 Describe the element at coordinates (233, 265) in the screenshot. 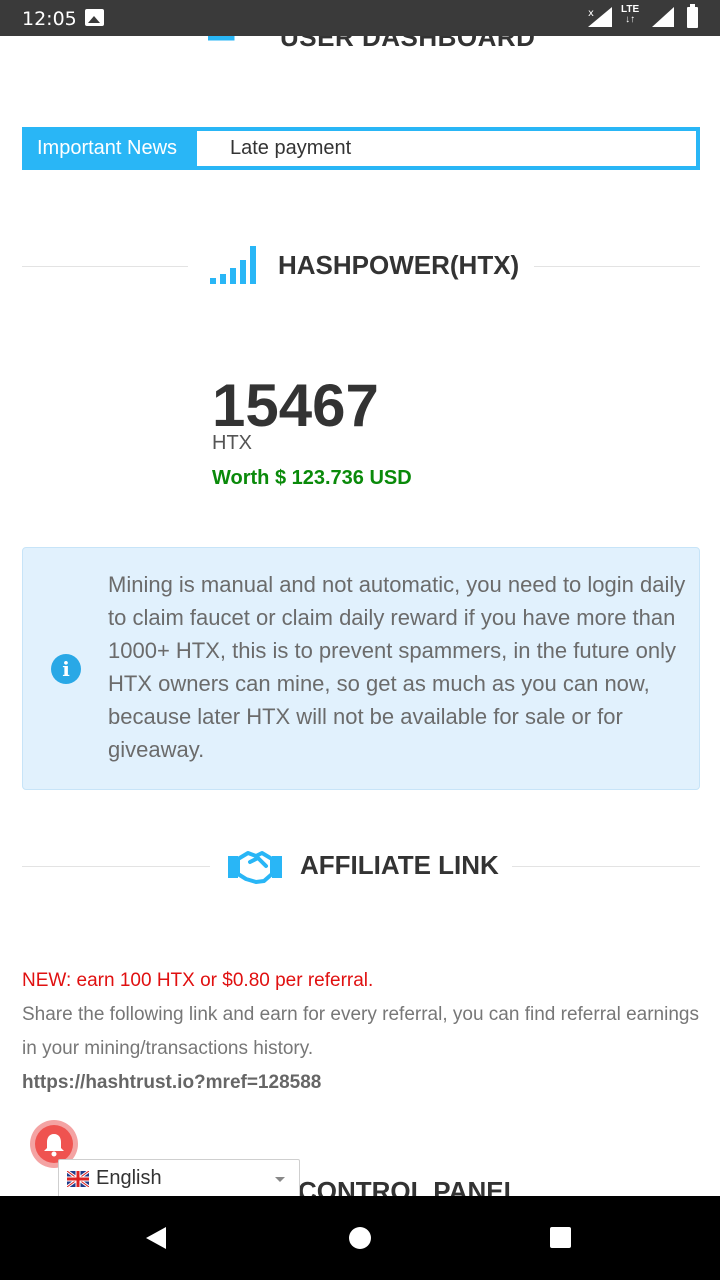

I see `signal-bars-icon` at that location.